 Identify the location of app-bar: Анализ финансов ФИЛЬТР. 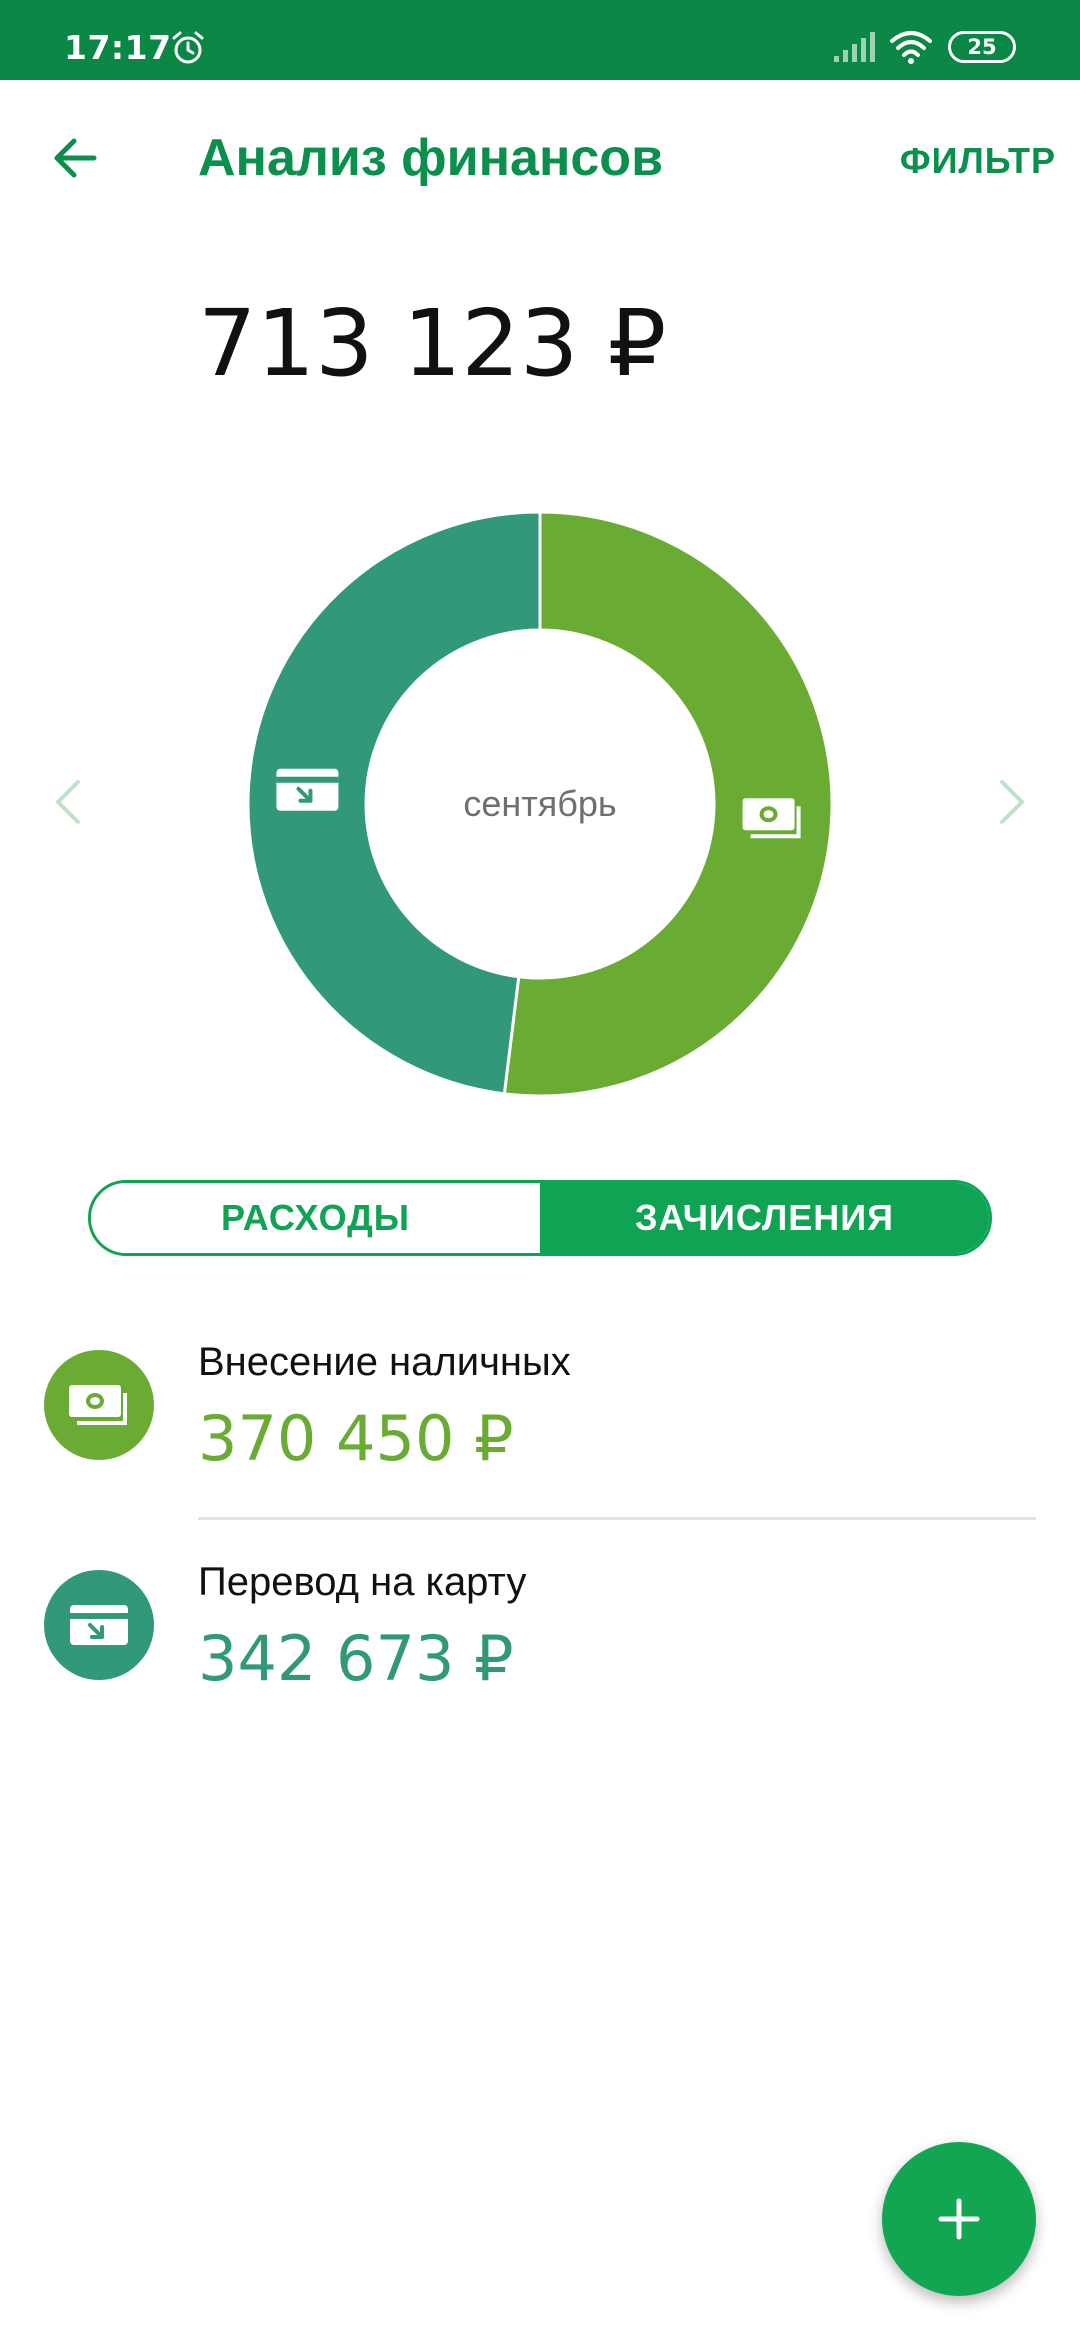
(540, 158).